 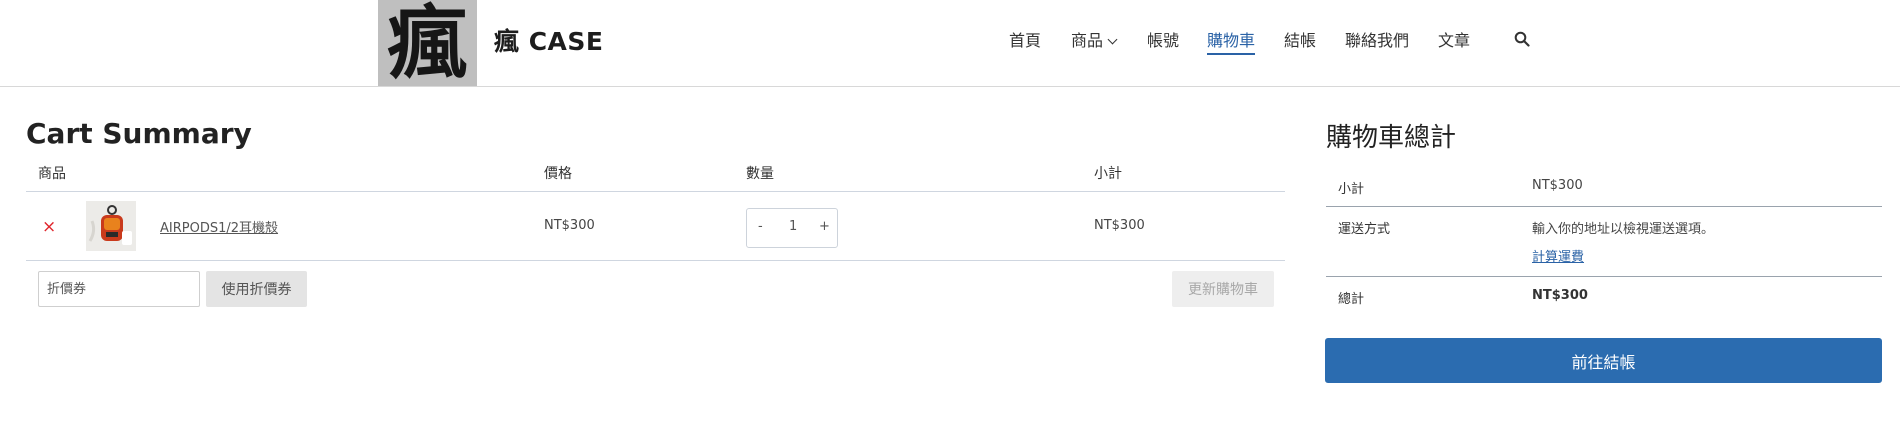 I want to click on search-icon, so click(x=1522, y=39).